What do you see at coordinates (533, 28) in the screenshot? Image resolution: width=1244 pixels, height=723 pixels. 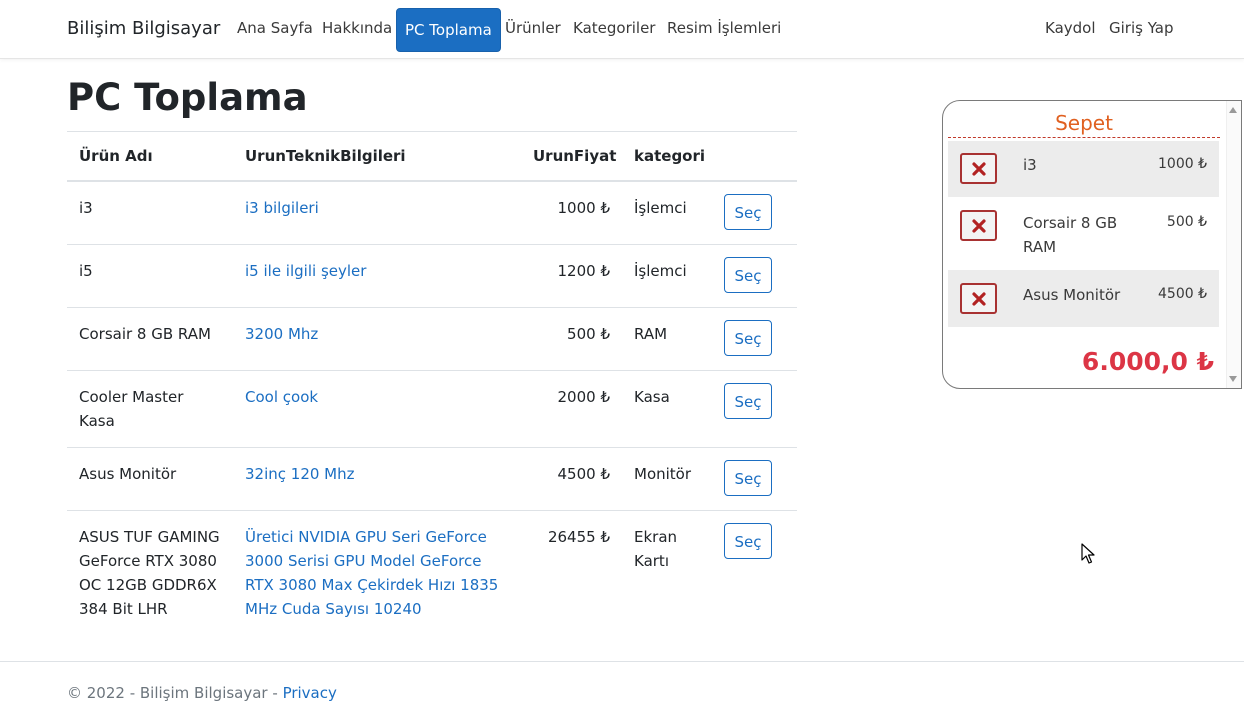 I see `nav-link-urunler: Ürünler` at bounding box center [533, 28].